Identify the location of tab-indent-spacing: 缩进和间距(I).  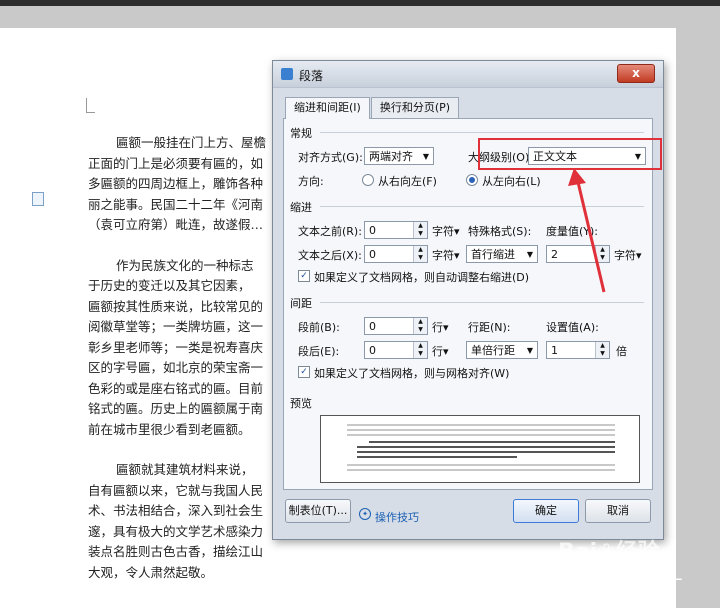
(327, 108).